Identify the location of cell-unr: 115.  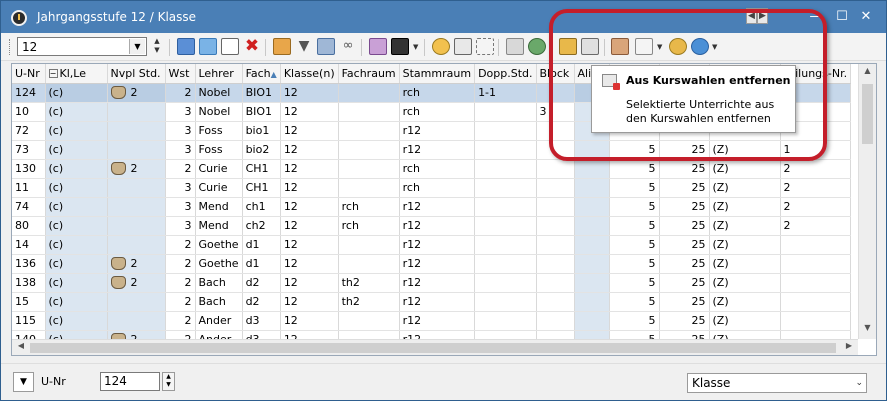
(29, 321).